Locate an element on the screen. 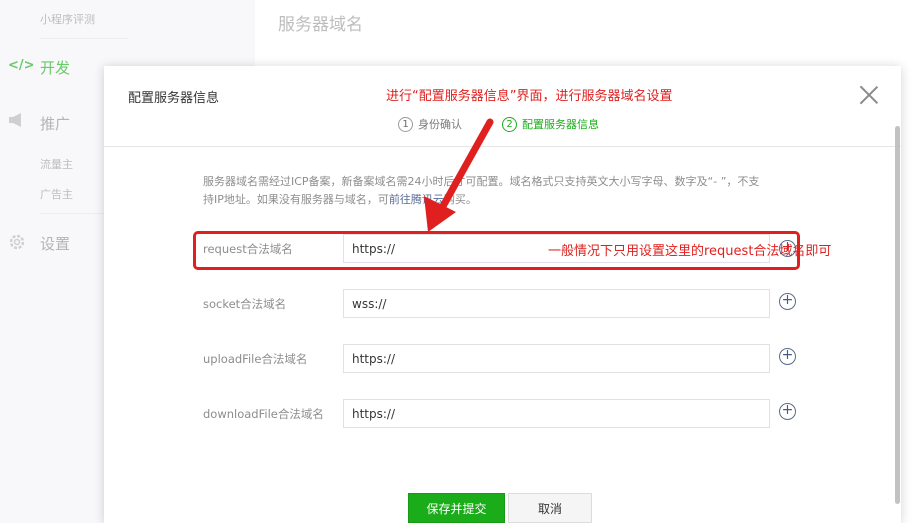 This screenshot has width=923, height=523. modal-title: 配置服务器信息 is located at coordinates (174, 98).